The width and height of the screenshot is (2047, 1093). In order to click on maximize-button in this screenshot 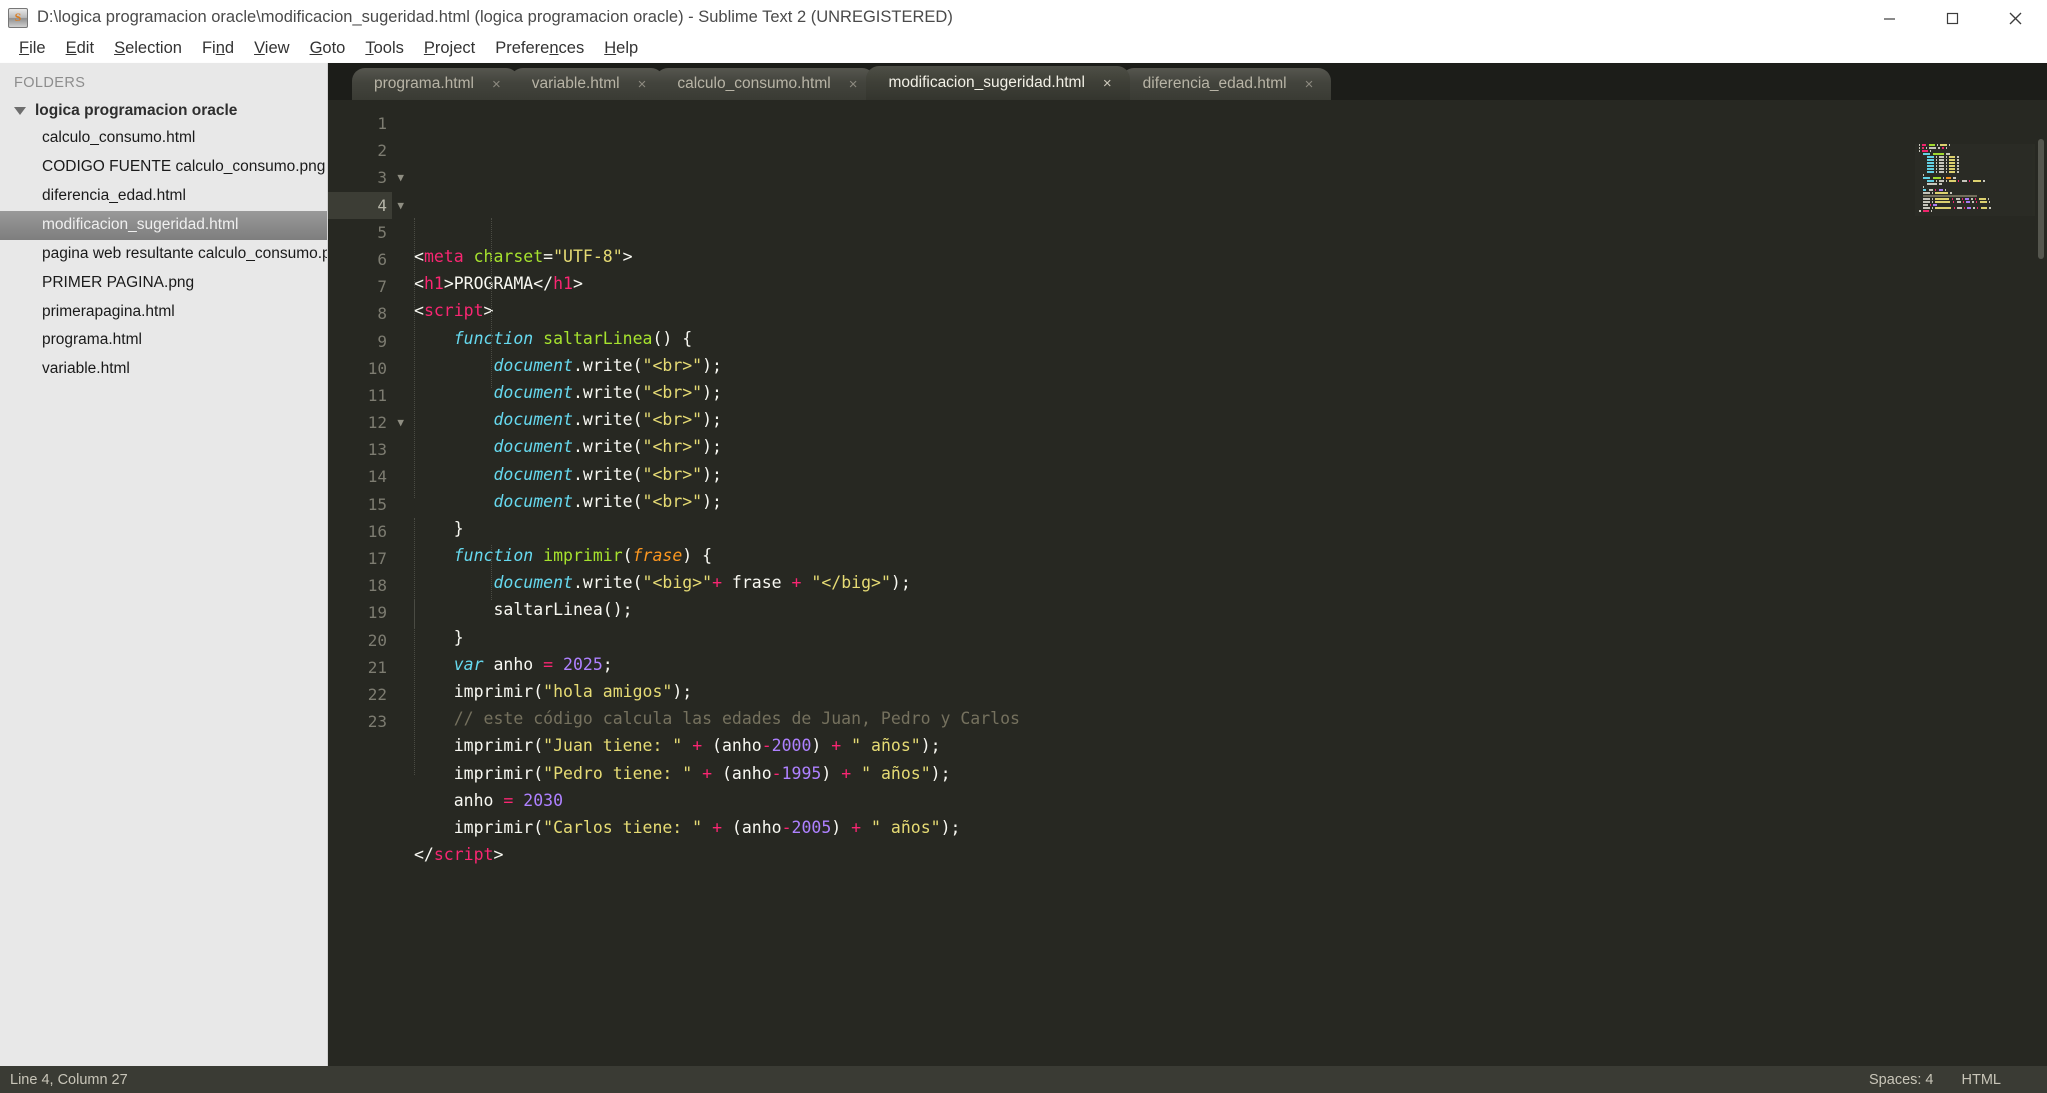, I will do `click(1952, 18)`.